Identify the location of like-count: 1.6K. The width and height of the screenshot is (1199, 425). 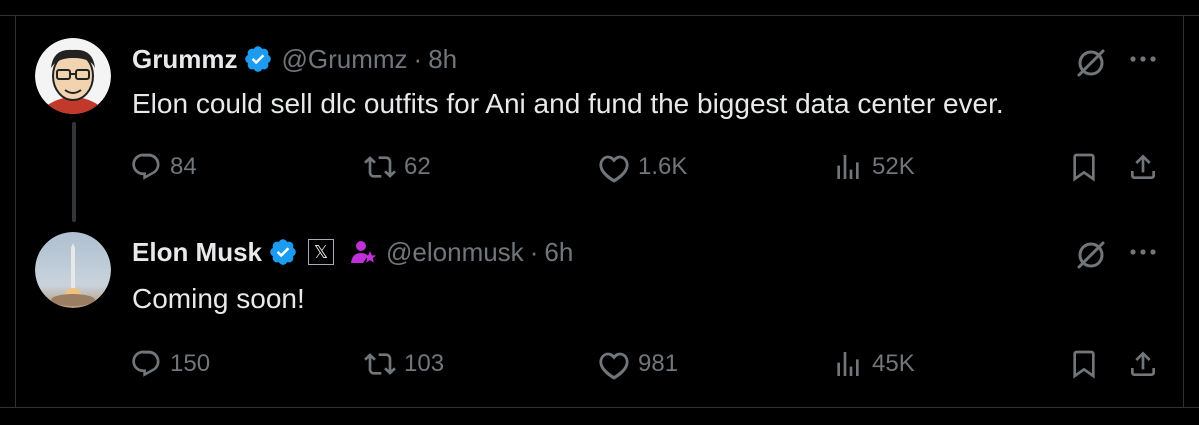
(663, 166).